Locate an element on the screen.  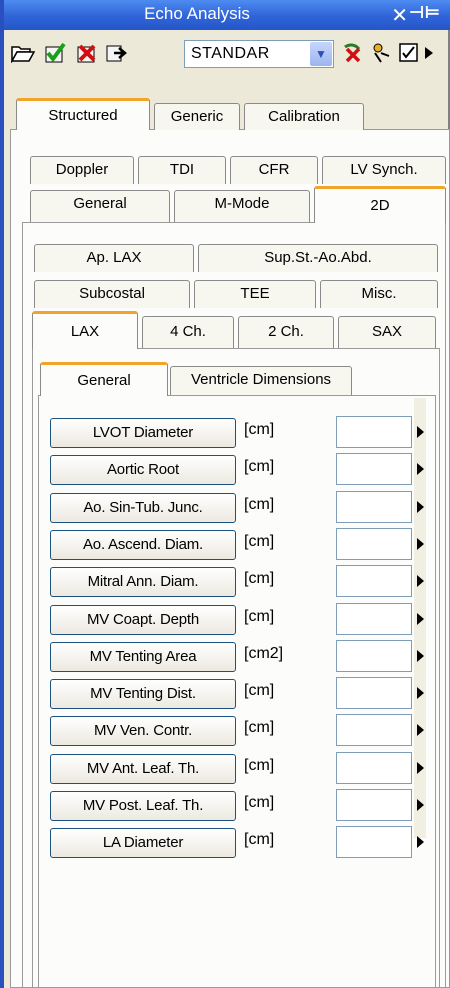
tab-subcostal: Subcostal is located at coordinates (112, 294).